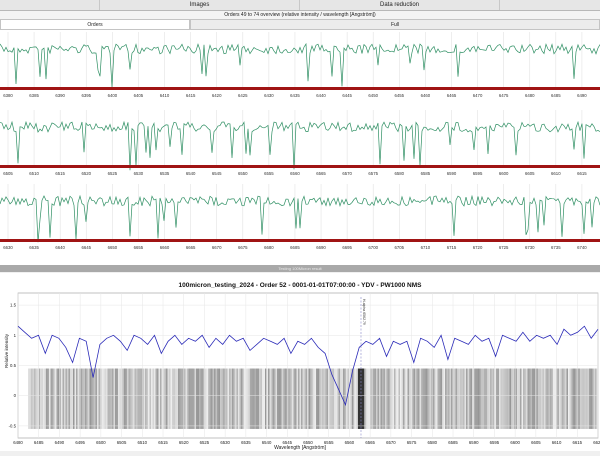  I want to click on overview-tick-label: 6430, so click(269, 95).